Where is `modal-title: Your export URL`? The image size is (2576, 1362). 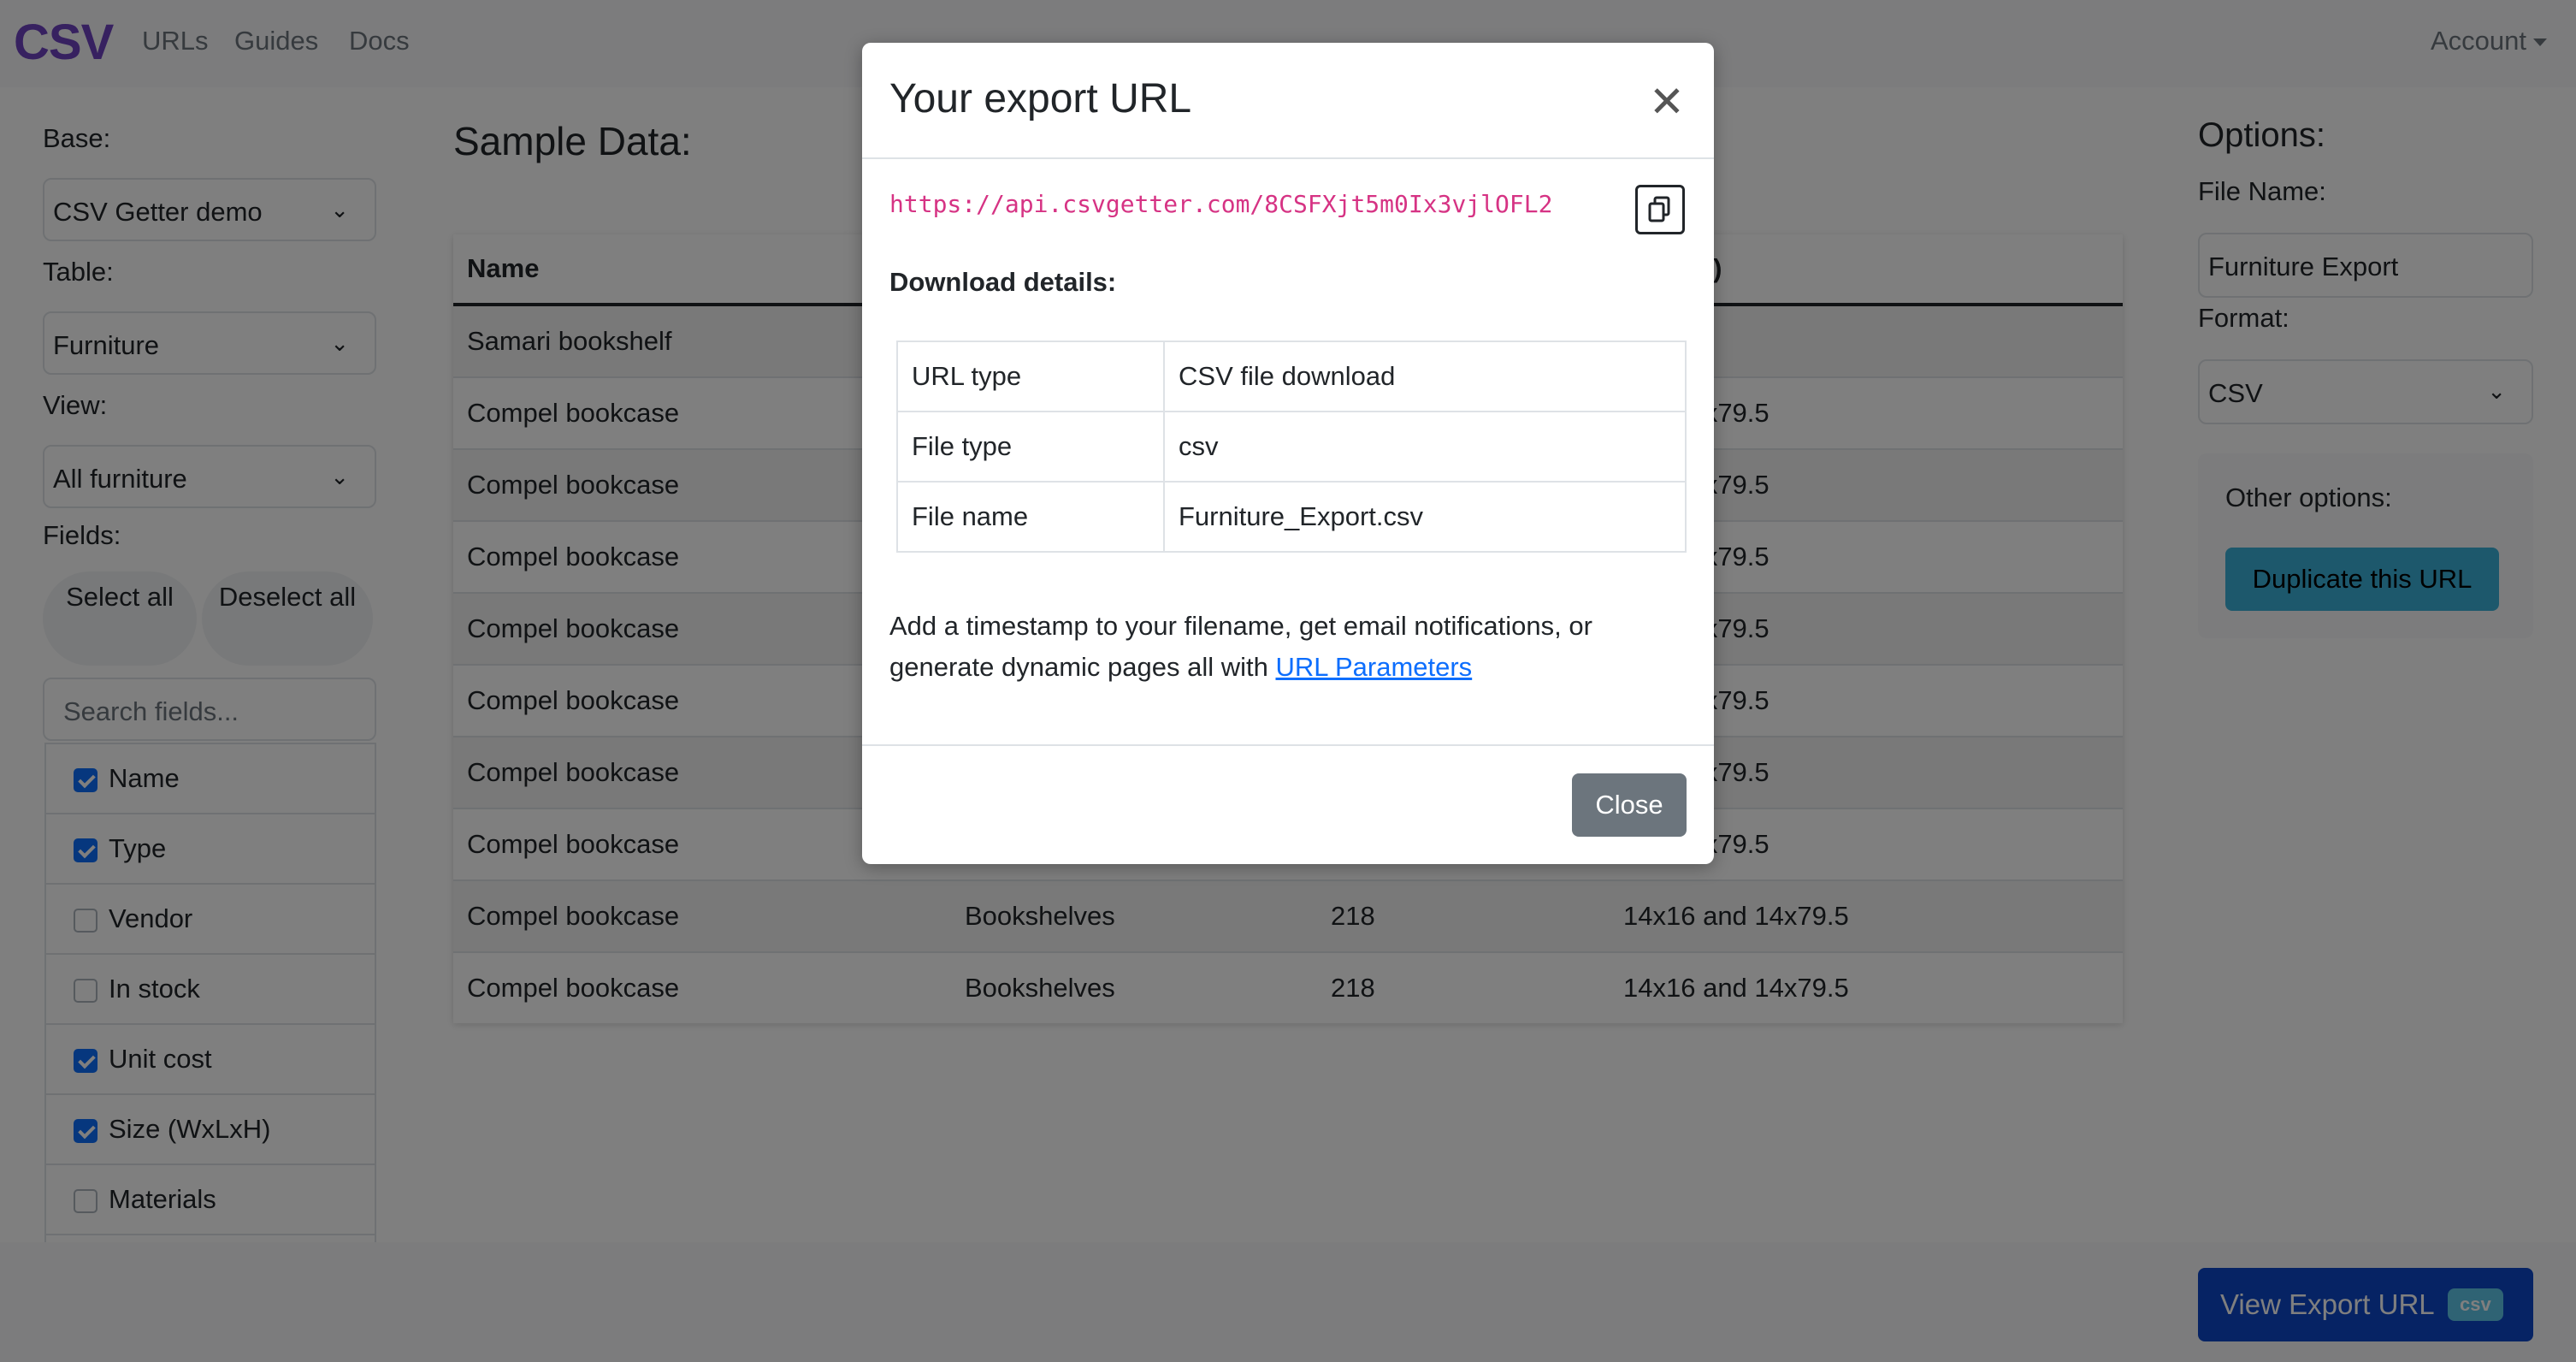
modal-title: Your export URL is located at coordinates (1040, 98).